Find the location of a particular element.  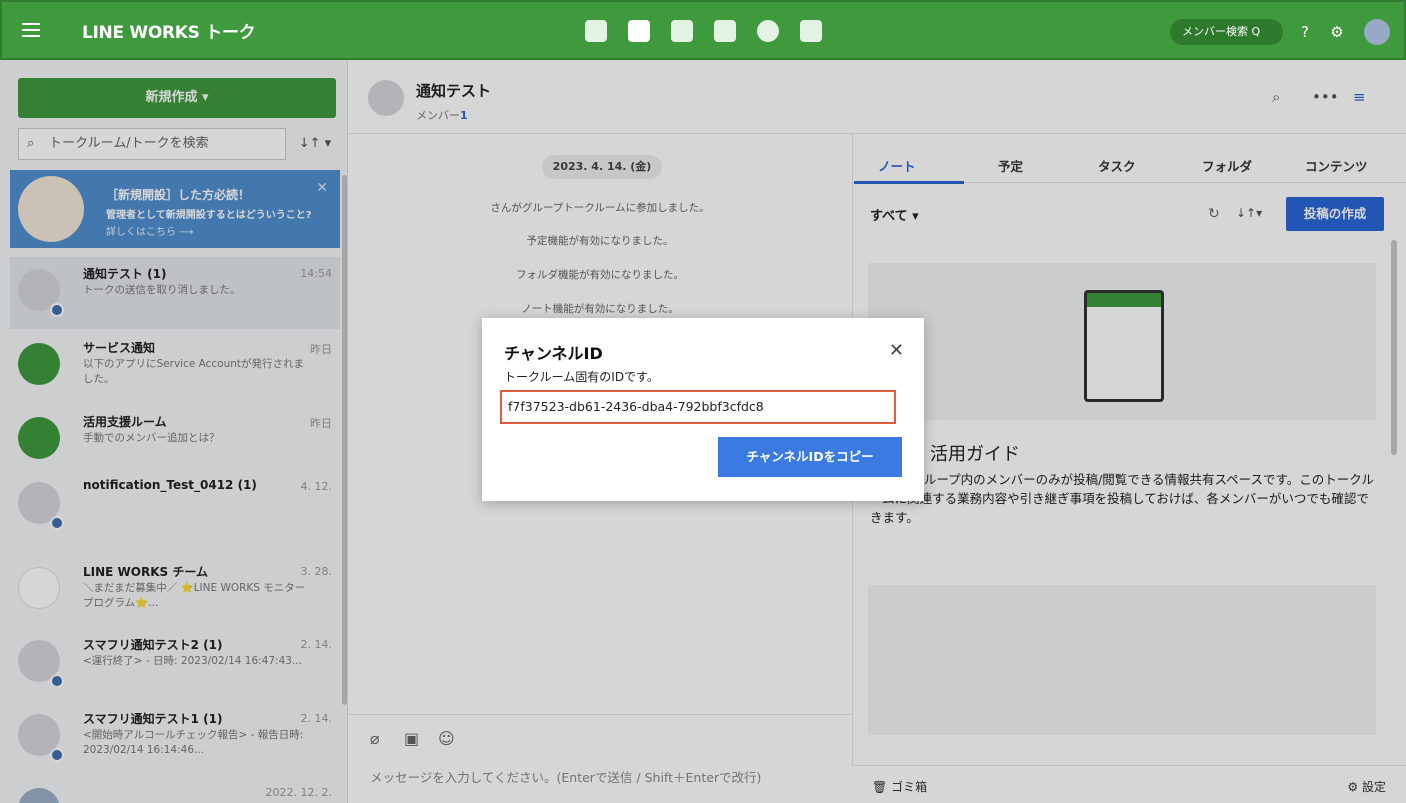

dialog-title: チャンネルID is located at coordinates (553, 353).